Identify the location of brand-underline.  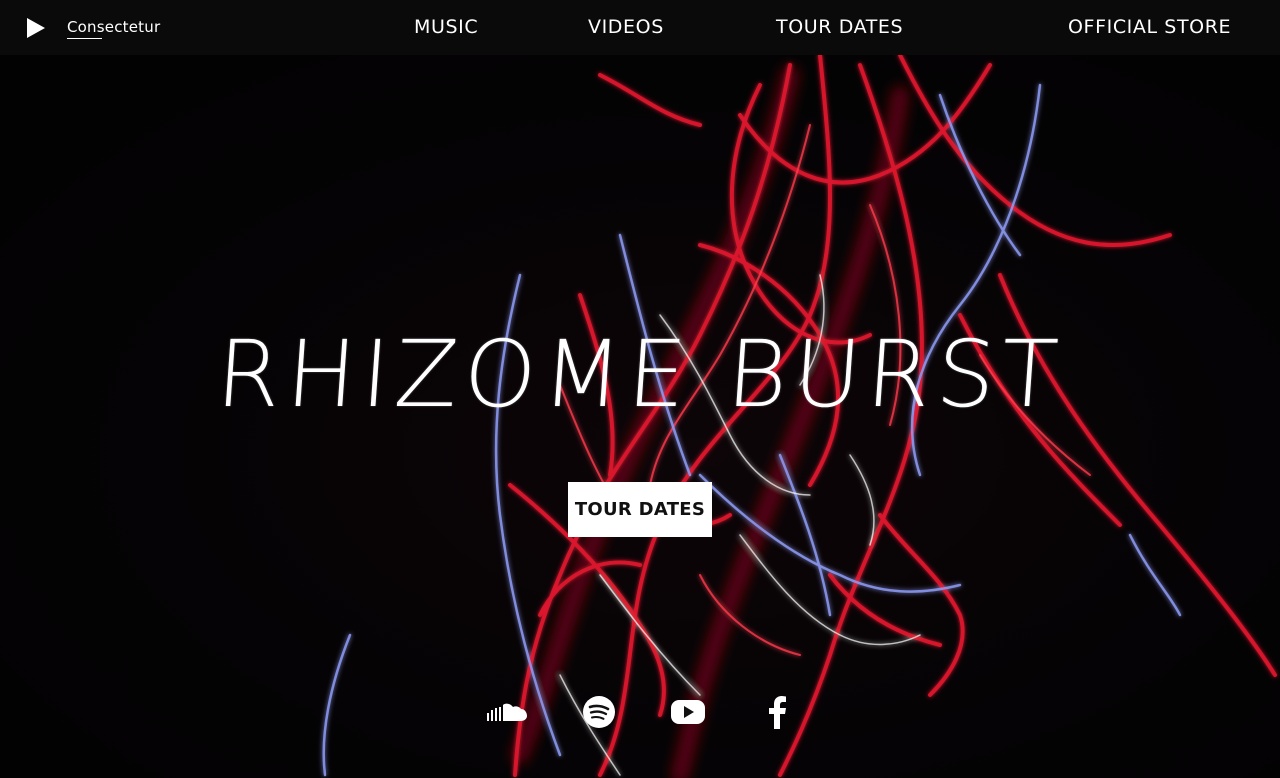
(84, 38).